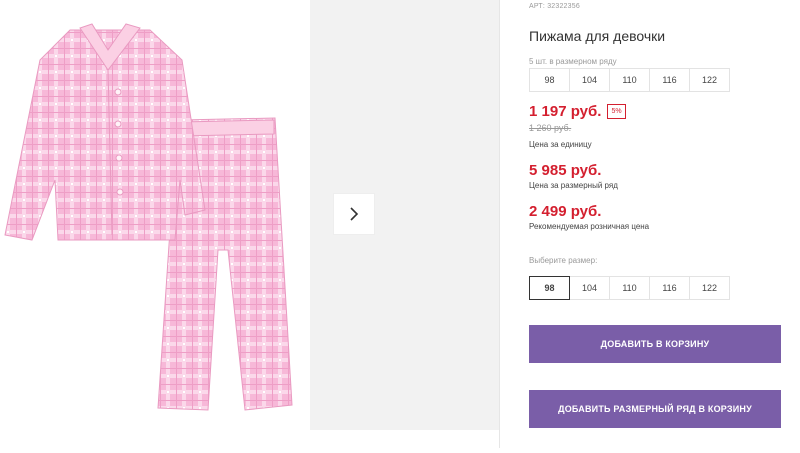 The image size is (800, 453). Describe the element at coordinates (709, 80) in the screenshot. I see `pack-size-cell: 122` at that location.